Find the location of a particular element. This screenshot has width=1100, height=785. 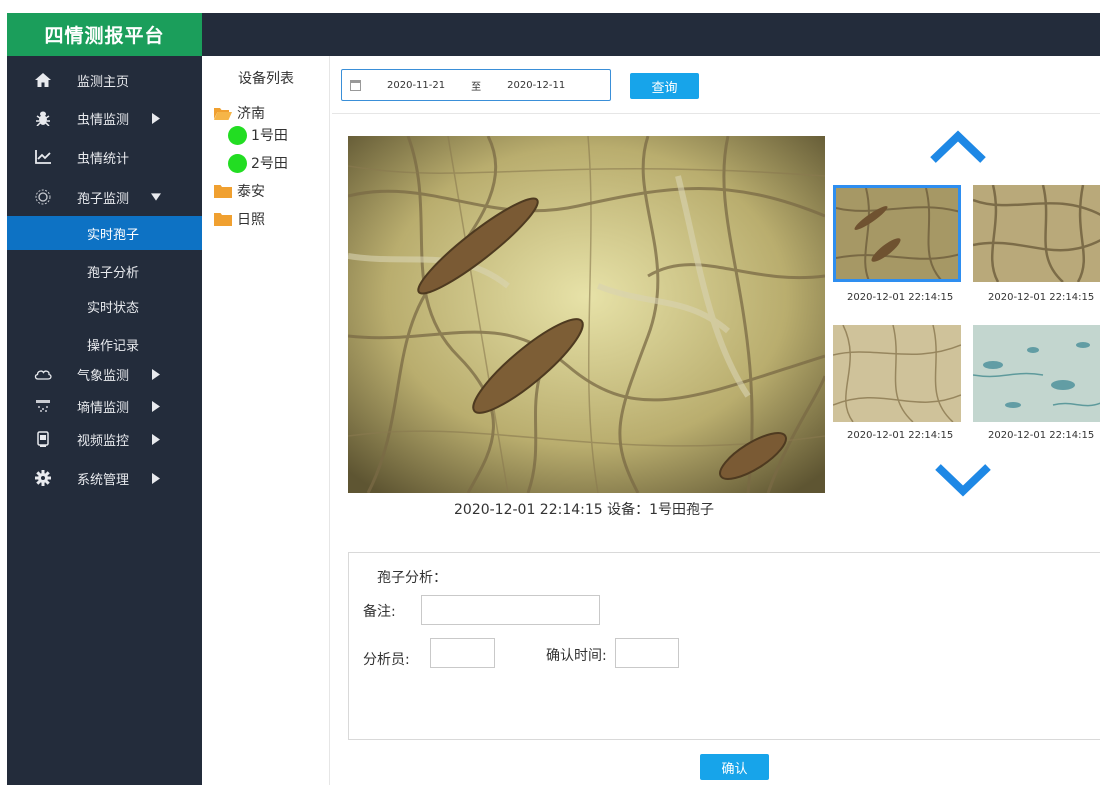

video-icon is located at coordinates (43, 439).